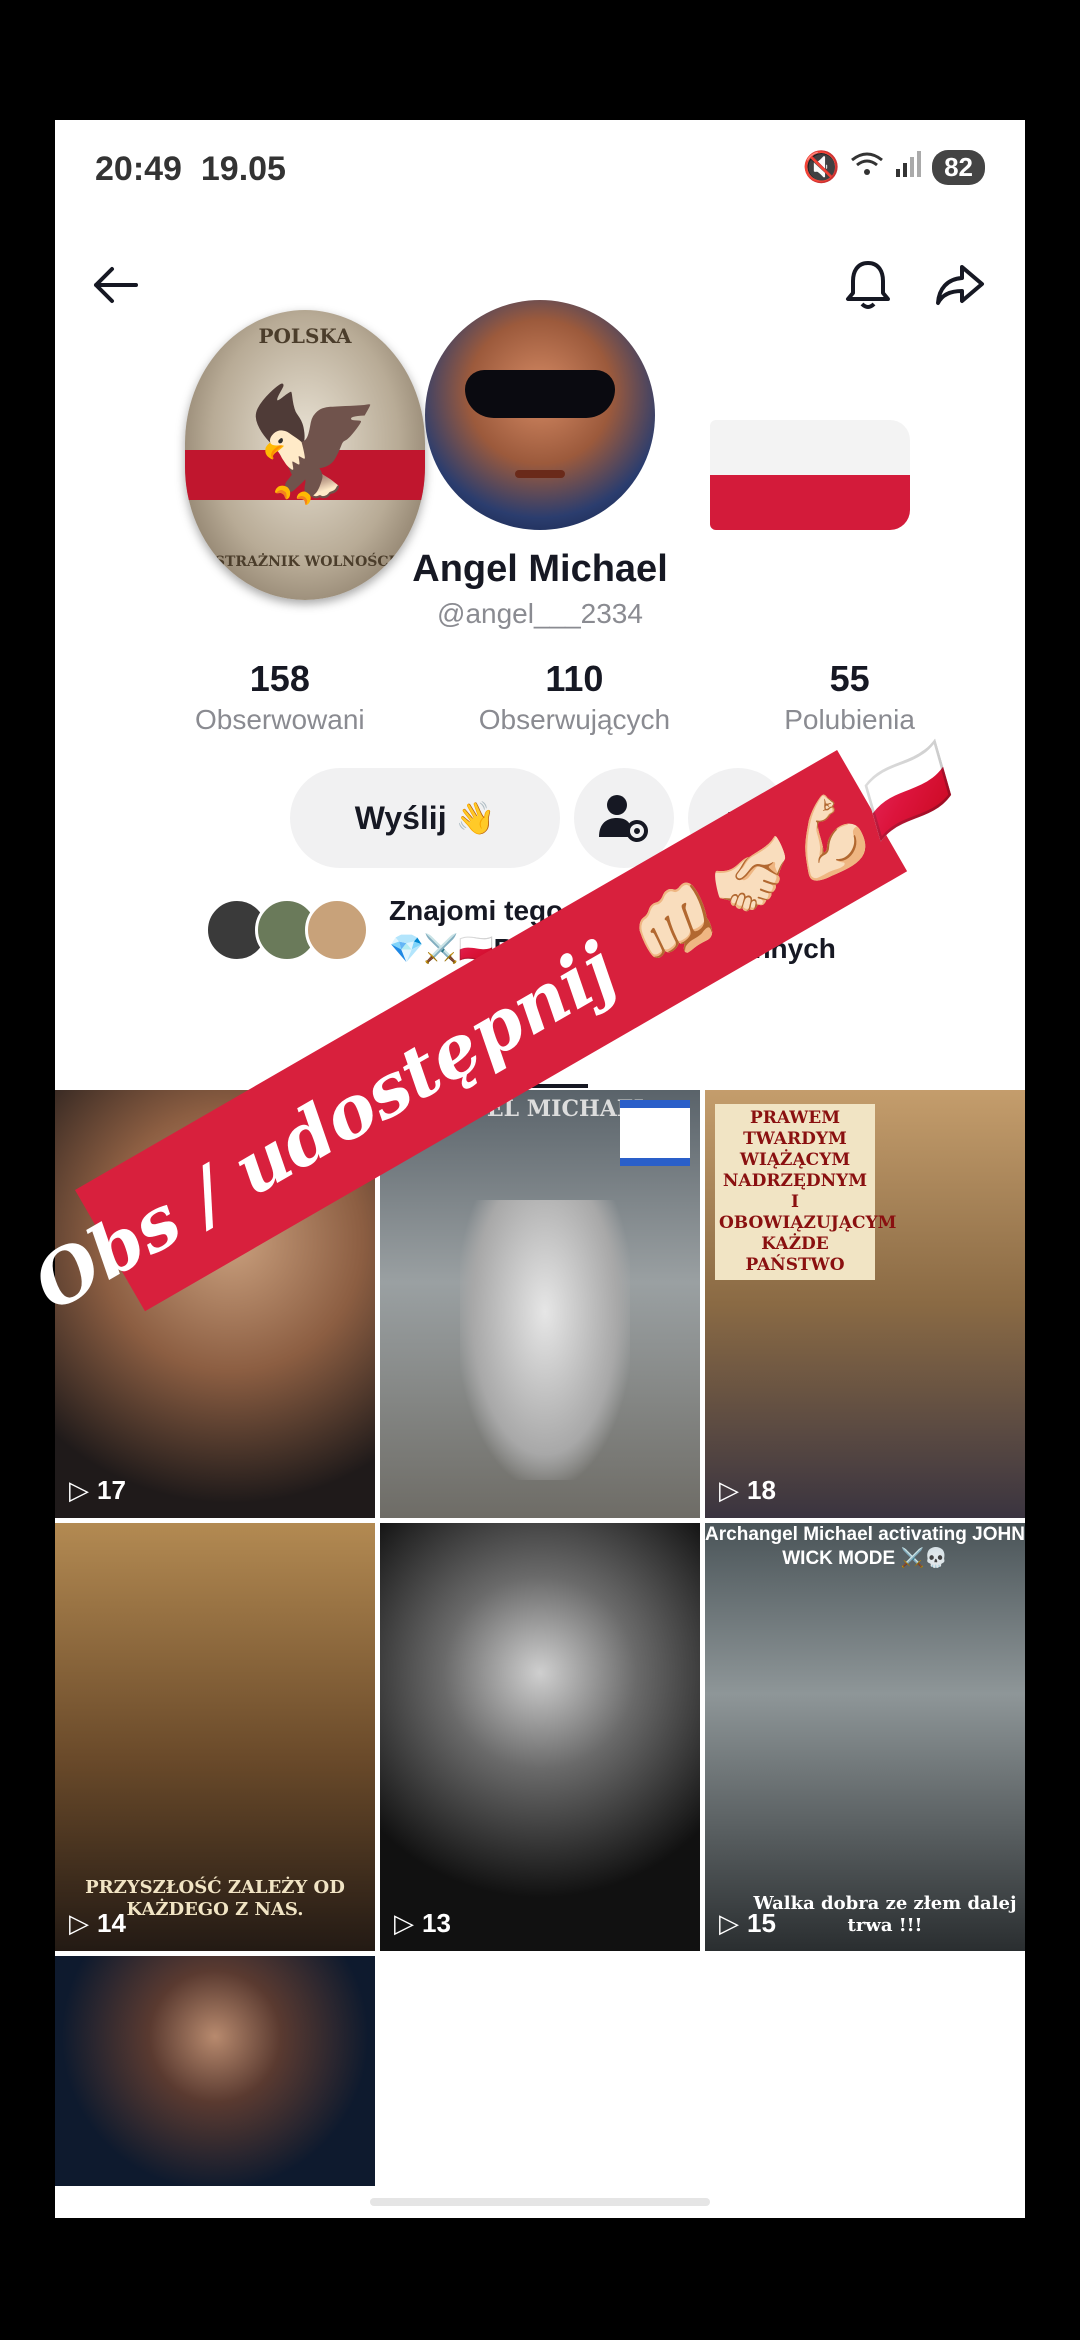  Describe the element at coordinates (849, 719) in the screenshot. I see `stat-label: Polubienia` at that location.